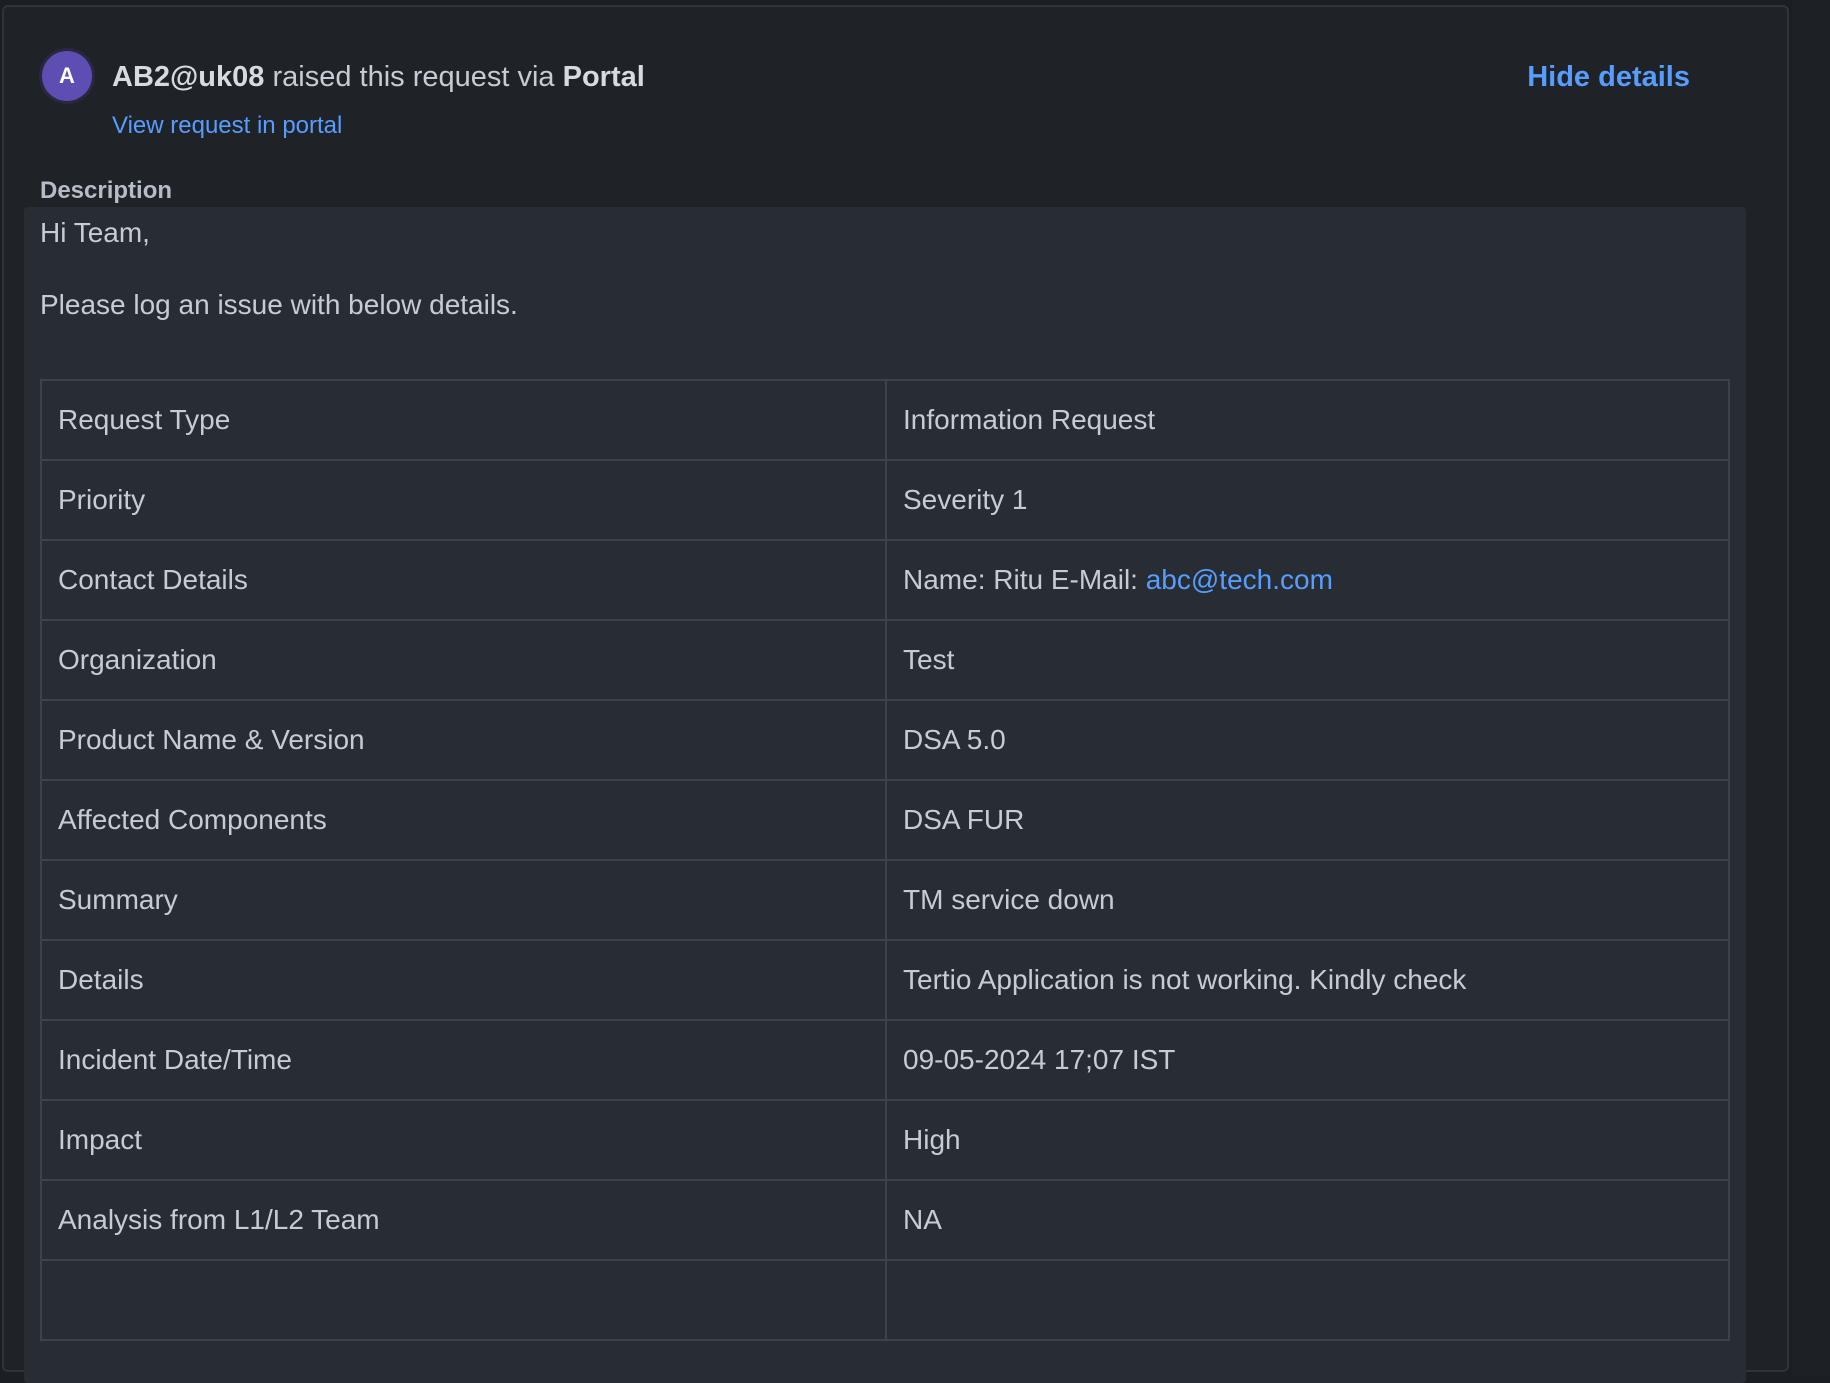 Image resolution: width=1830 pixels, height=1383 pixels. Describe the element at coordinates (463, 1140) in the screenshot. I see `row-key: Impact` at that location.